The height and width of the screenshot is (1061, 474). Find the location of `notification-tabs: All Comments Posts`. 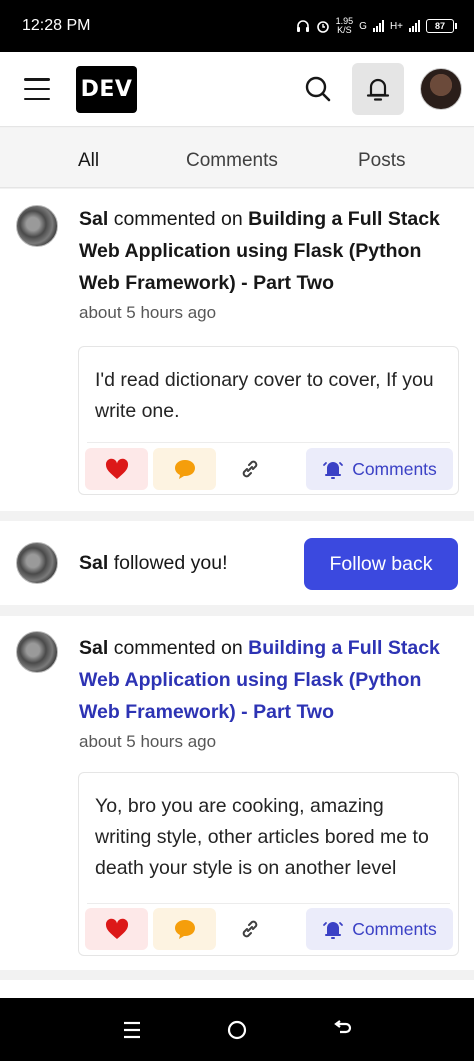

notification-tabs: All Comments Posts is located at coordinates (237, 158).